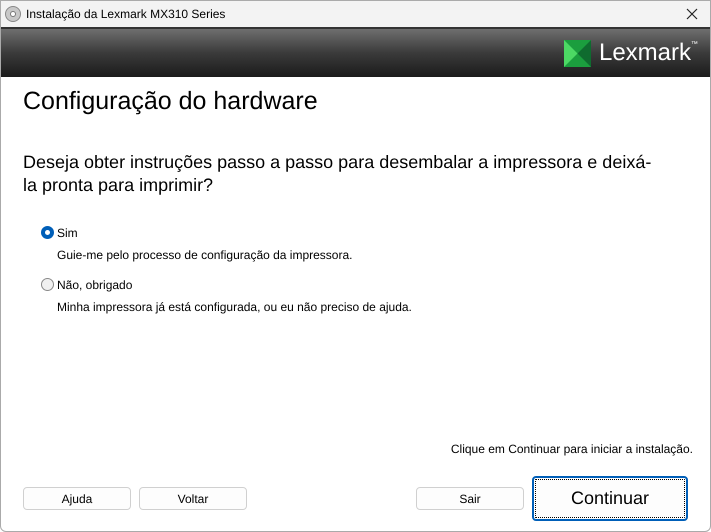  Describe the element at coordinates (577, 53) in the screenshot. I see `logo-icon` at that location.